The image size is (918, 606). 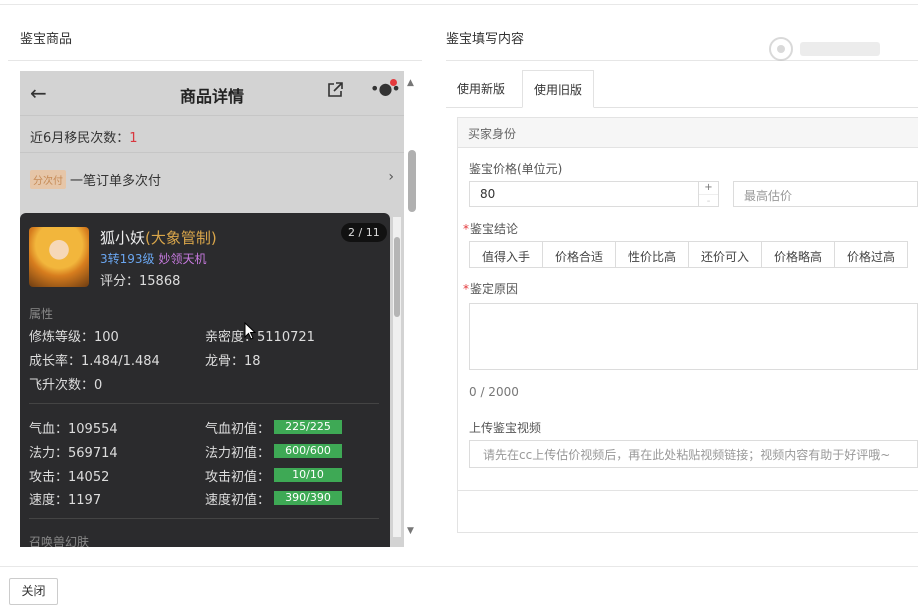 What do you see at coordinates (212, 134) in the screenshot?
I see `migration-row: 近6月移民次数：1` at bounding box center [212, 134].